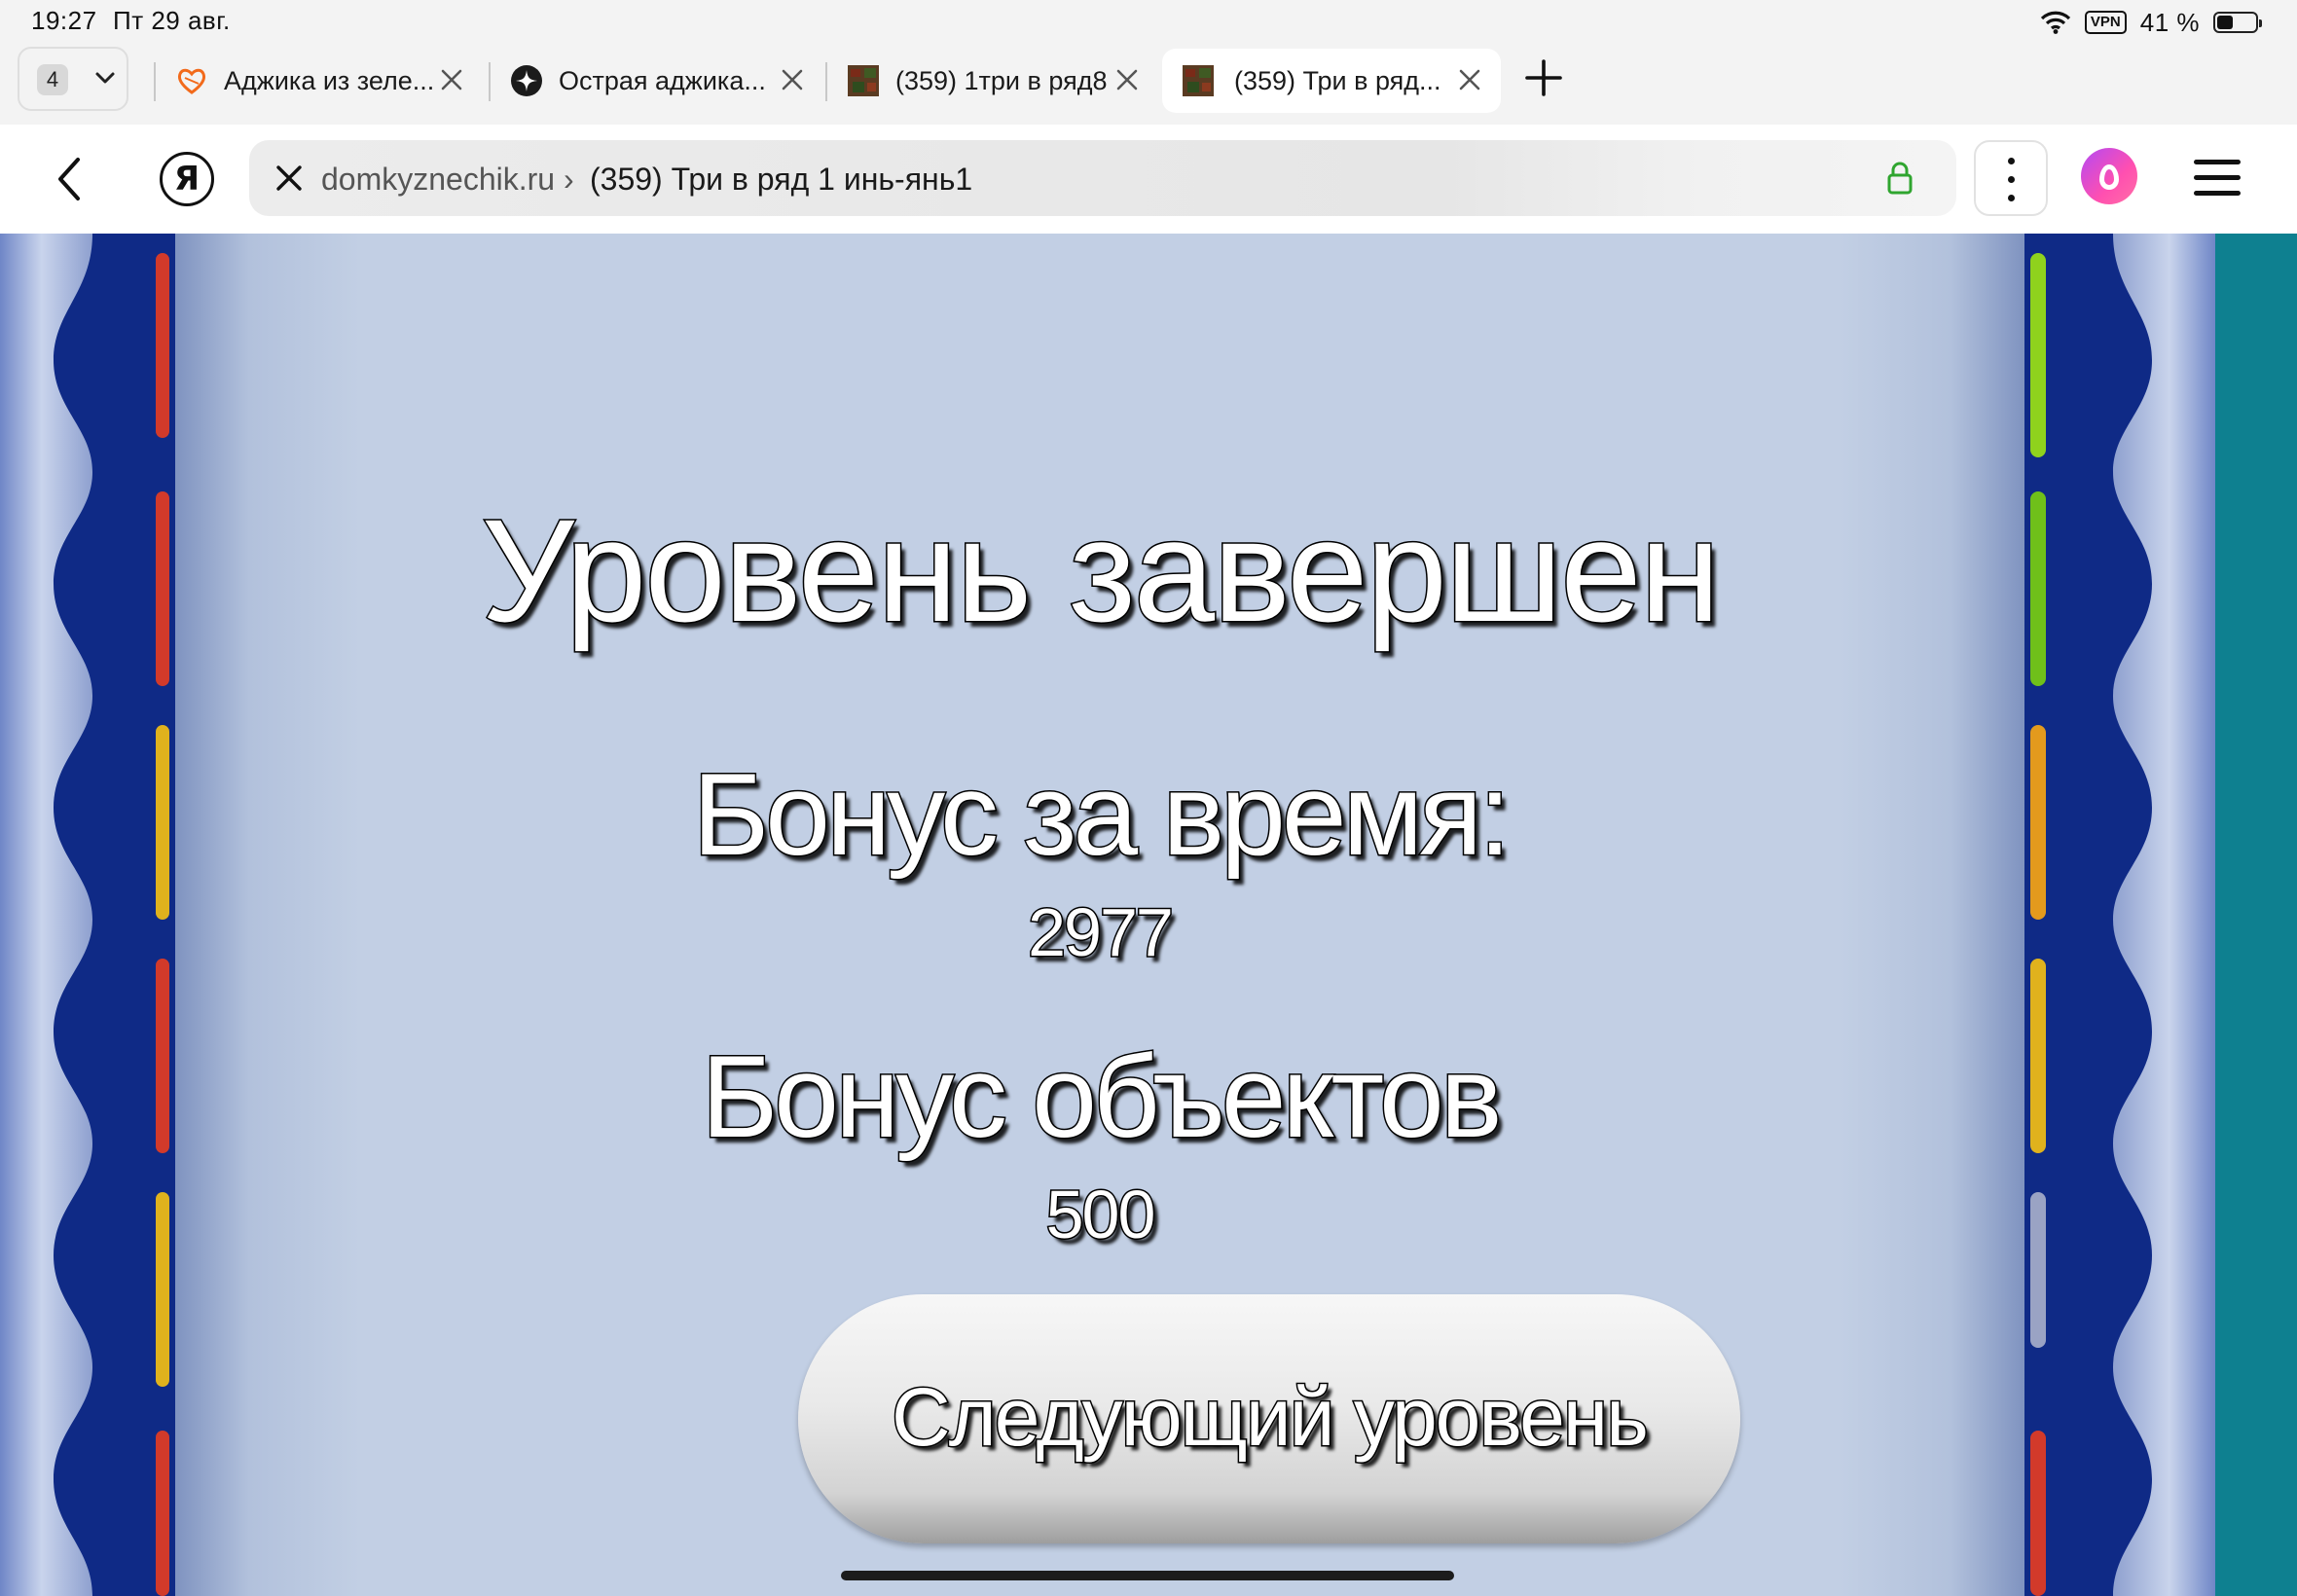 The height and width of the screenshot is (1596, 2297). I want to click on yandex-button: Я, so click(187, 179).